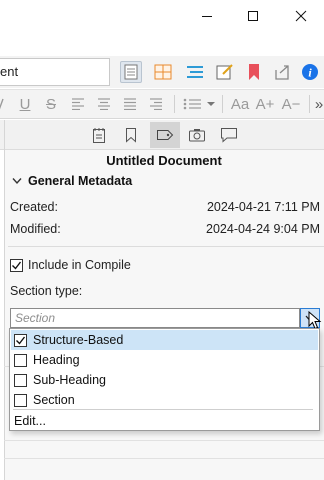 The width and height of the screenshot is (324, 480). Describe the element at coordinates (291, 104) in the screenshot. I see `font-size-down-button: A−` at that location.